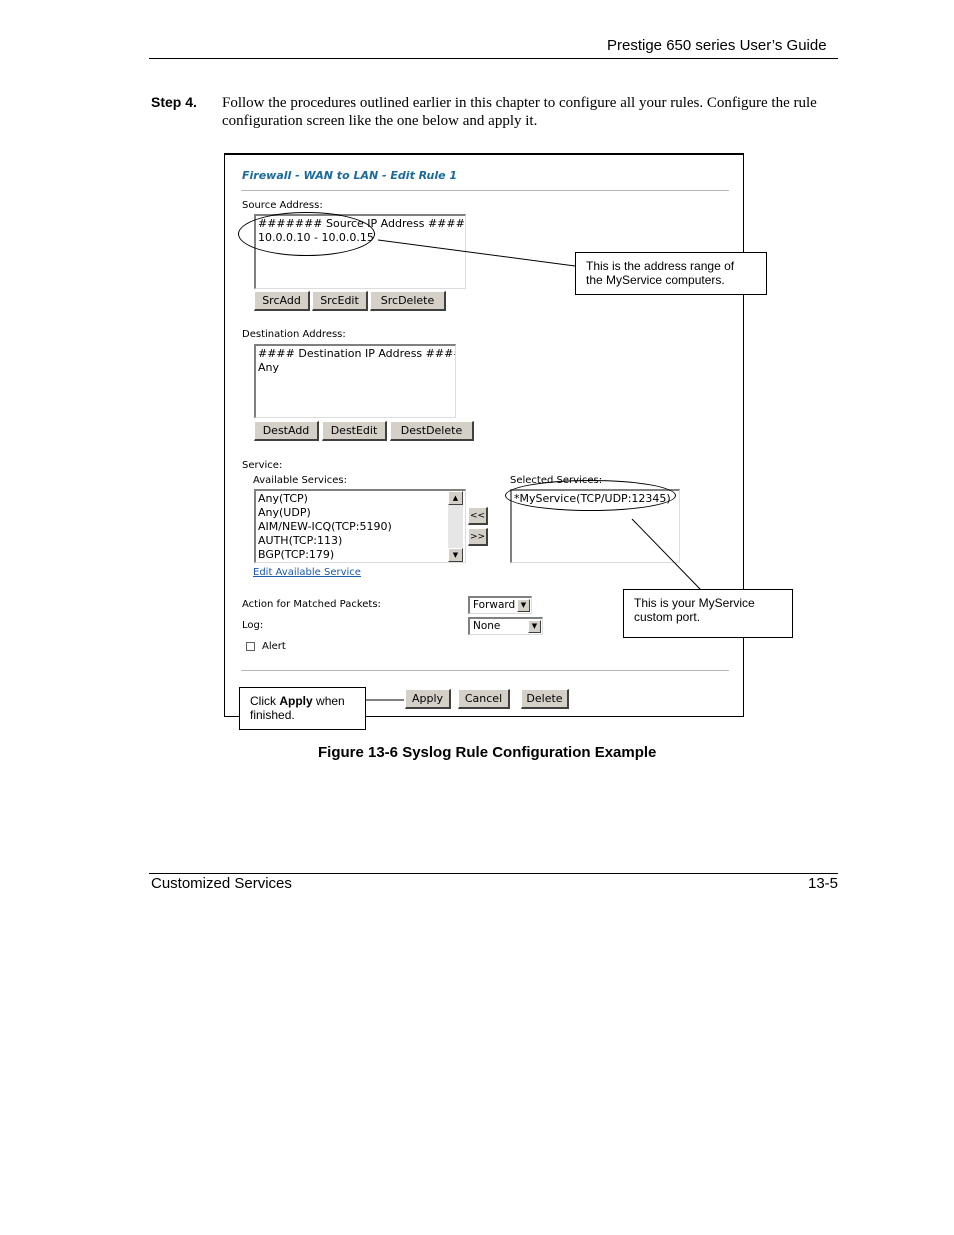 This screenshot has height=1235, width=954. Describe the element at coordinates (272, 715) in the screenshot. I see `callout-line: finished.` at that location.